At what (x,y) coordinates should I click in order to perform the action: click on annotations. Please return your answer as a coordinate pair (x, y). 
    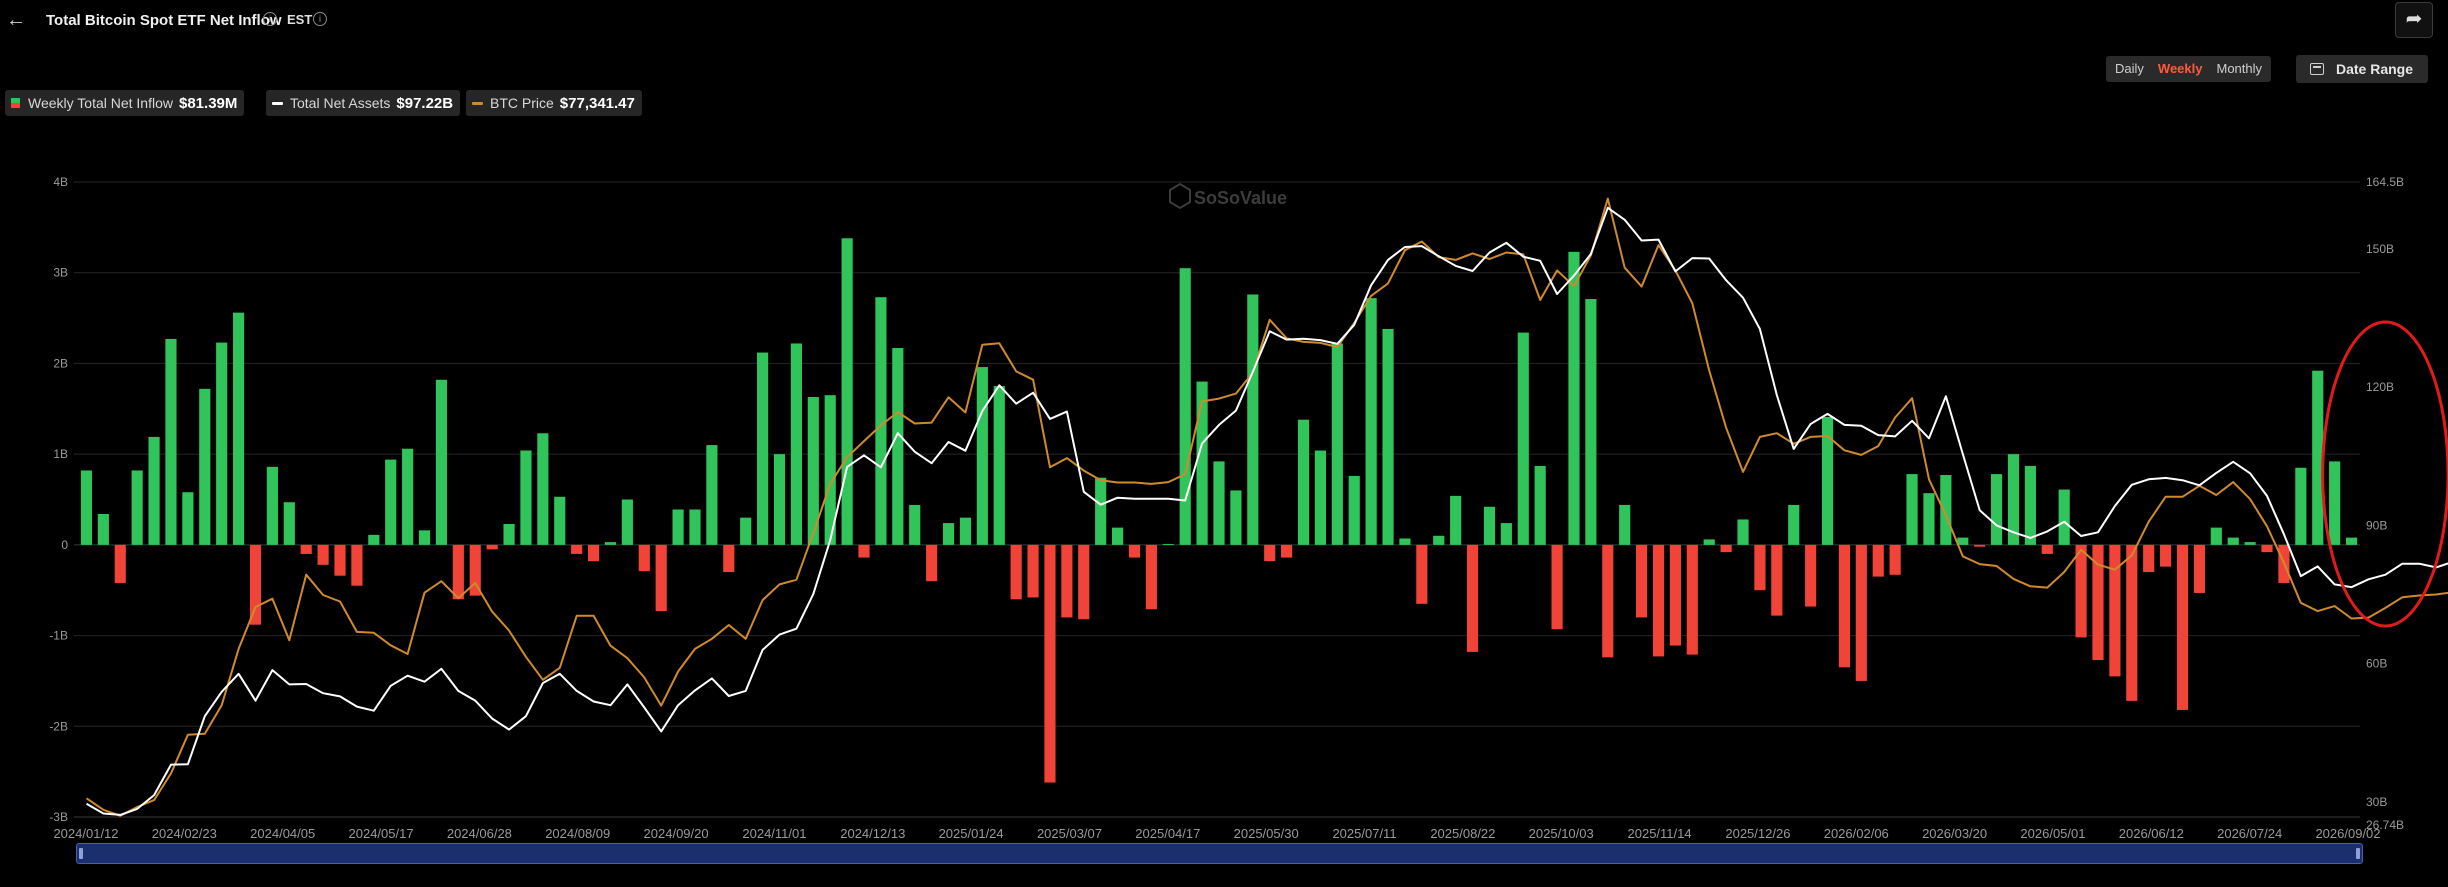
    Looking at the image, I should click on (2384, 474).